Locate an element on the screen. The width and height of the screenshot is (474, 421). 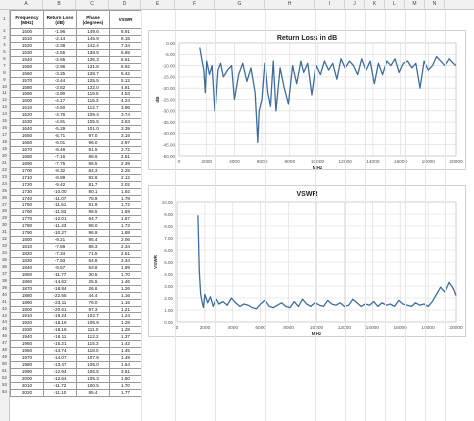
table-cell: 135.3 is located at coordinates (93, 59).